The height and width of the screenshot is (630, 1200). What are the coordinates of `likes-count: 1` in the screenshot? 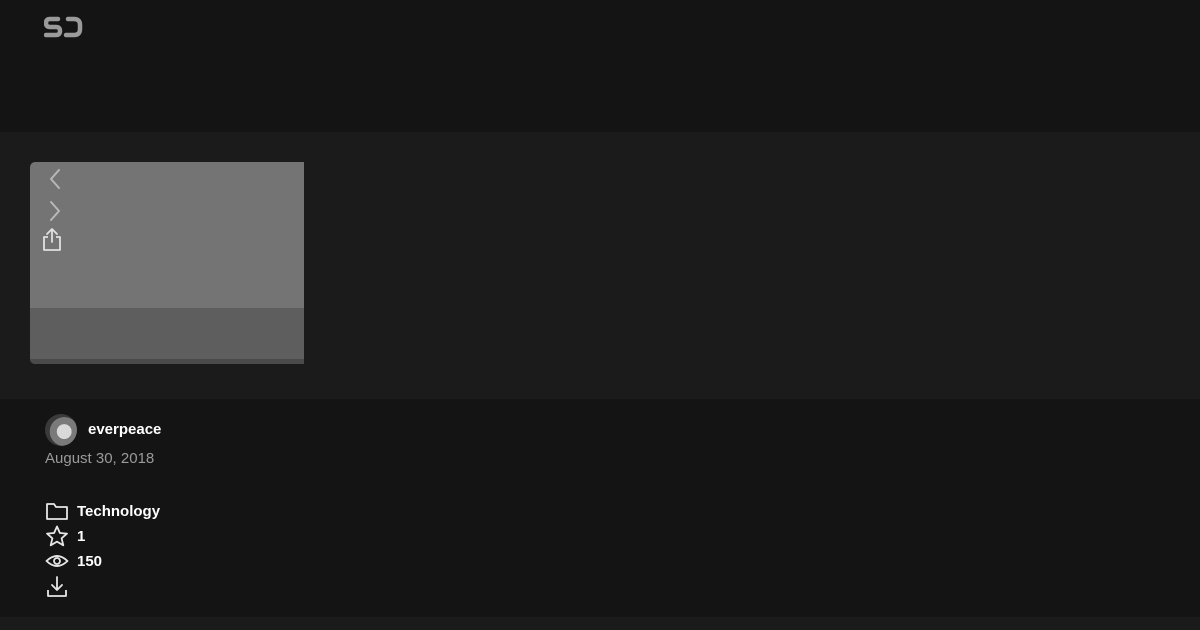 It's located at (81, 536).